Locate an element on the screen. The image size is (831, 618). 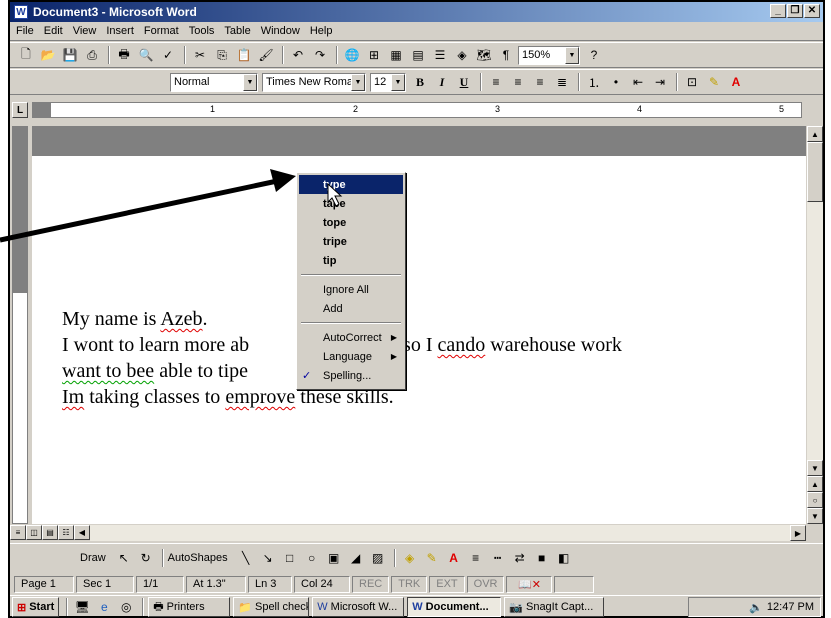
line-style-icon: ≡ is located at coordinates (476, 558).